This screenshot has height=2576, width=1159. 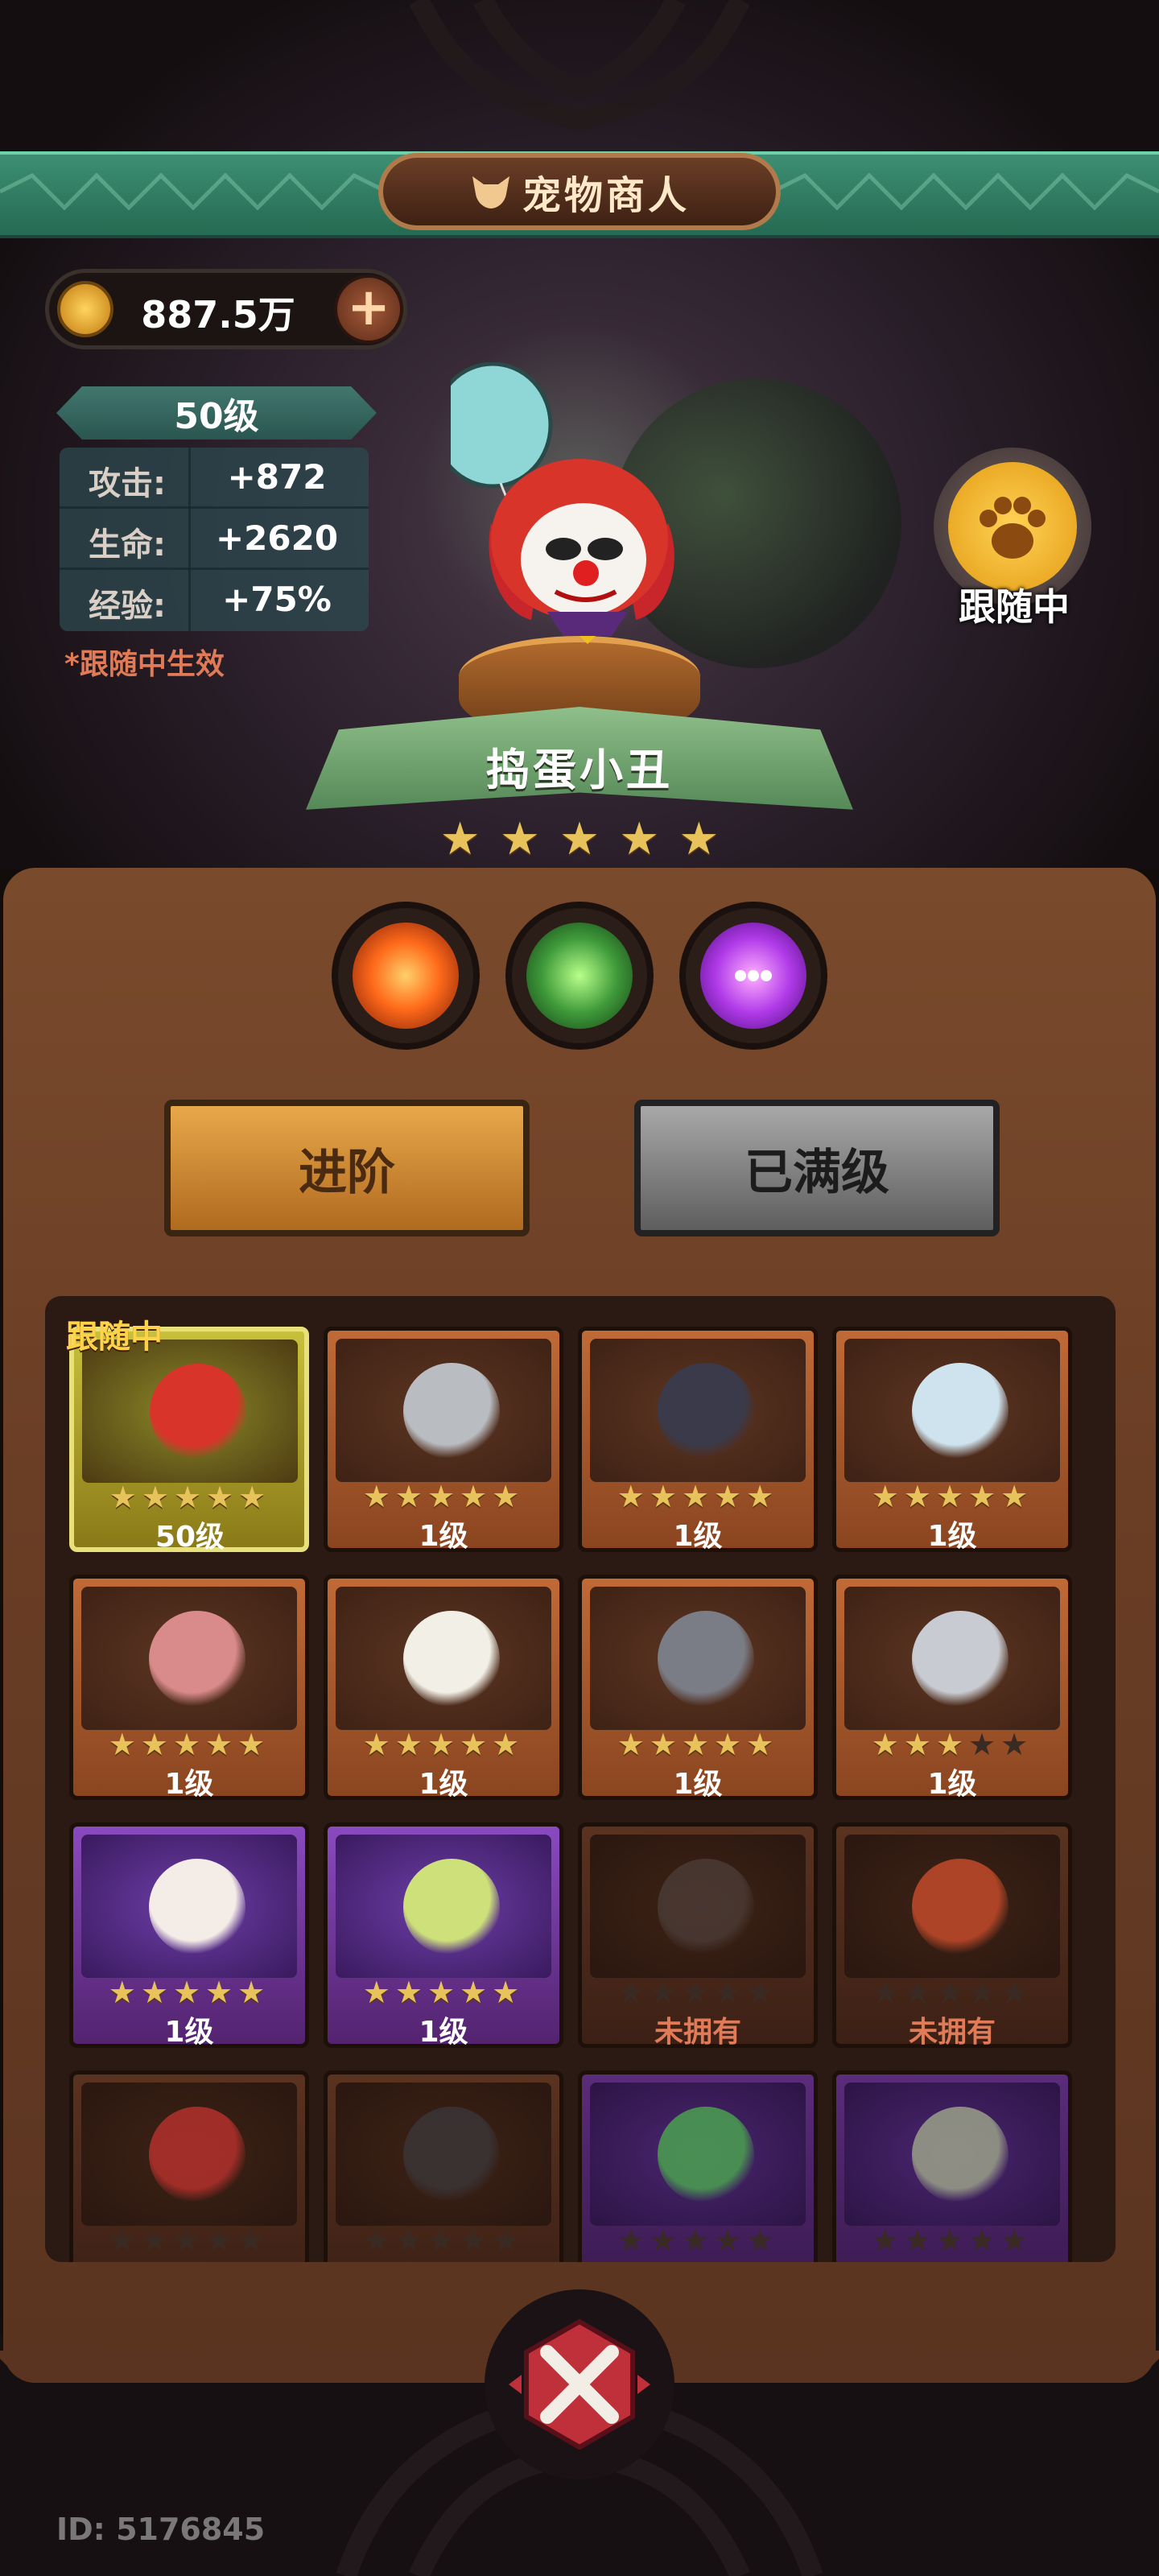 I want to click on page-title: 宠物商人, so click(x=606, y=195).